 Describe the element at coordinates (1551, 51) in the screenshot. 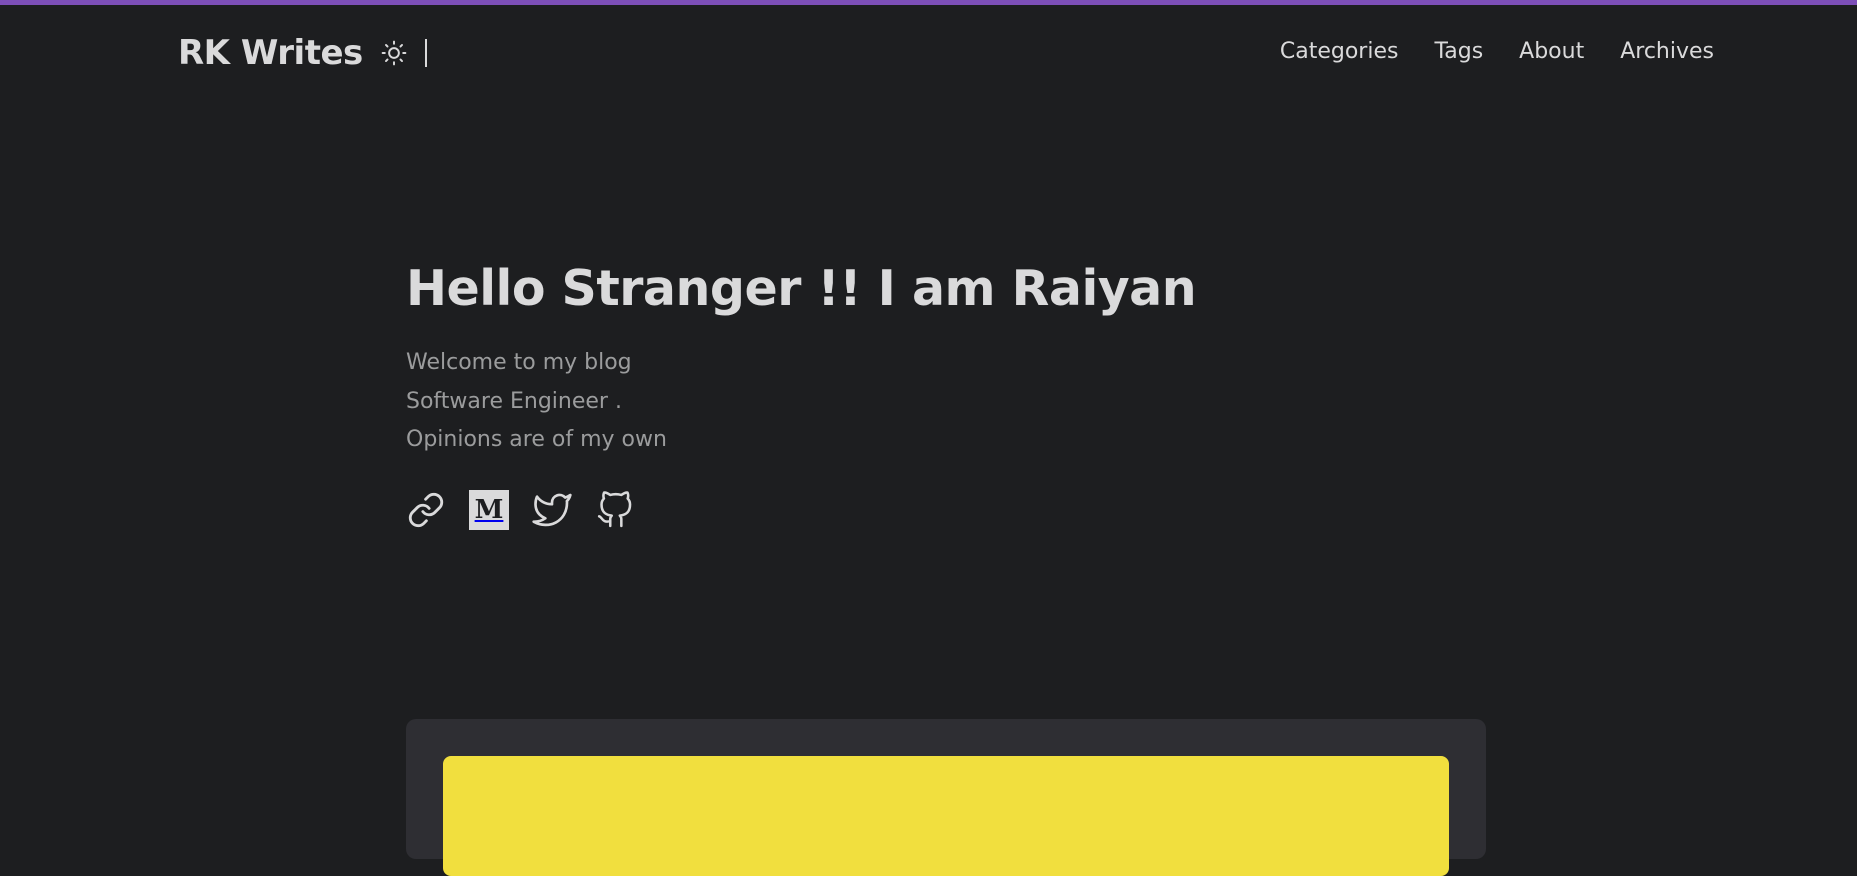

I see `nav-about: About` at that location.